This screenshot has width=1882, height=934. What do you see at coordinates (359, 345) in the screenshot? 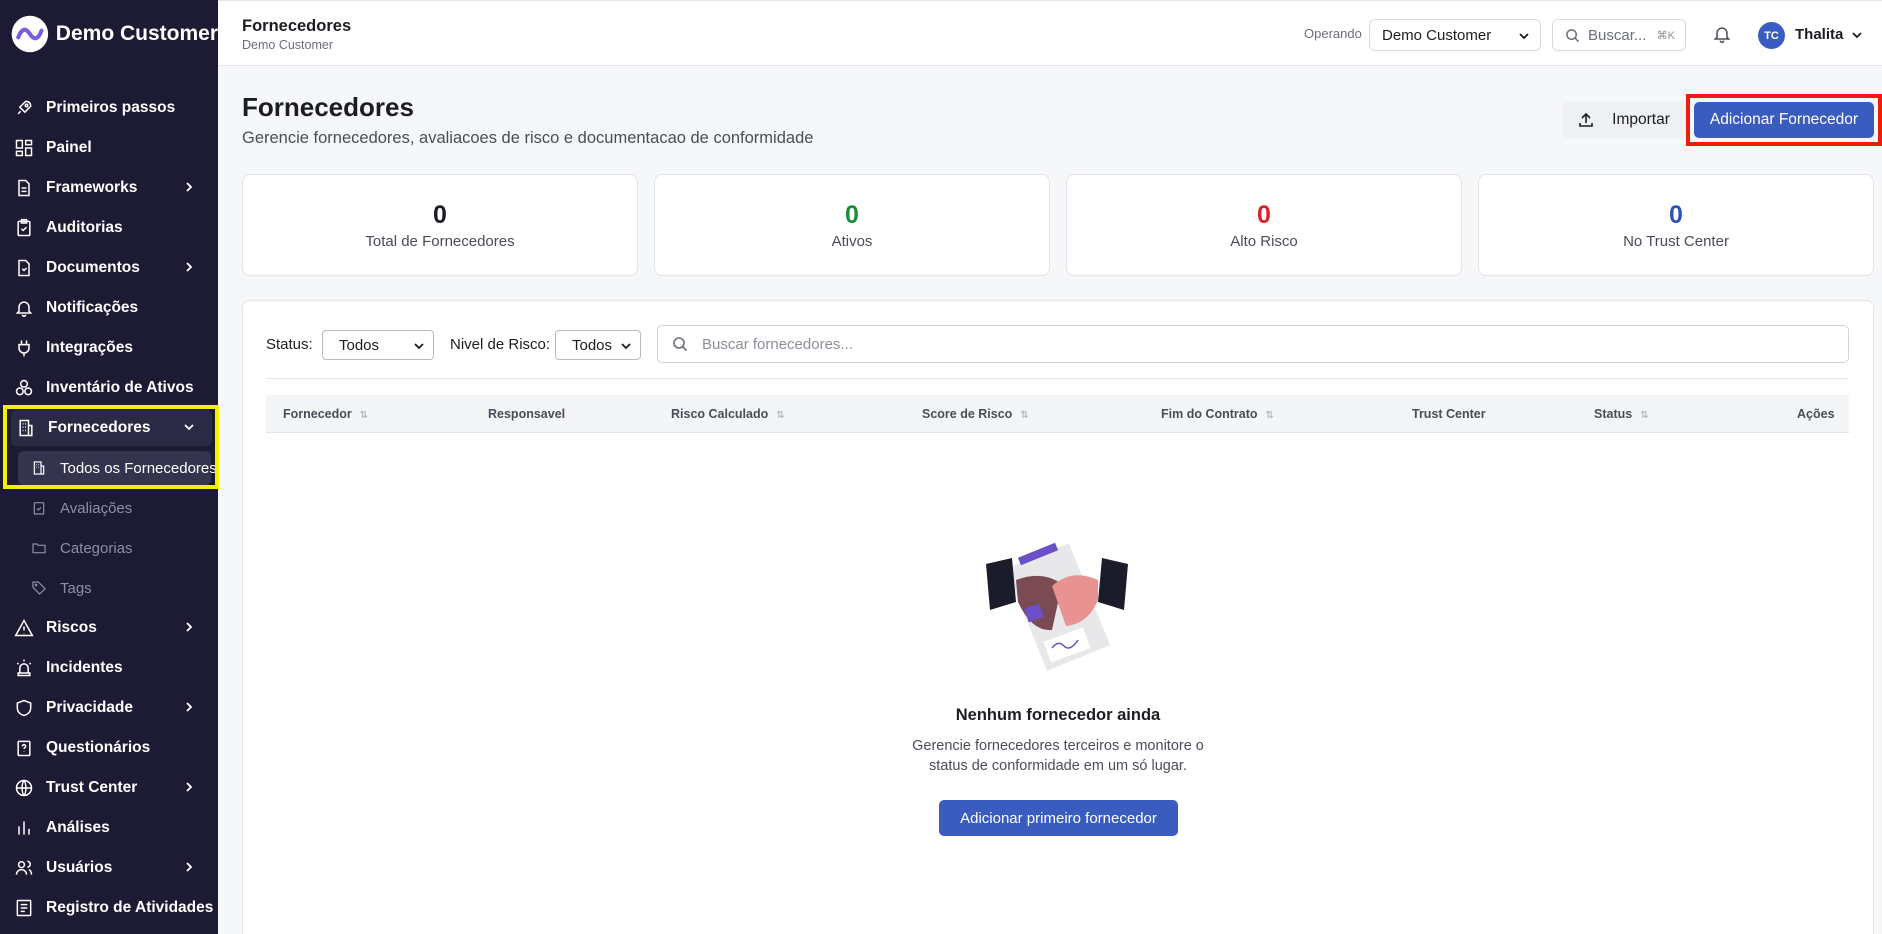
I see `status-filter-value: Todos` at bounding box center [359, 345].